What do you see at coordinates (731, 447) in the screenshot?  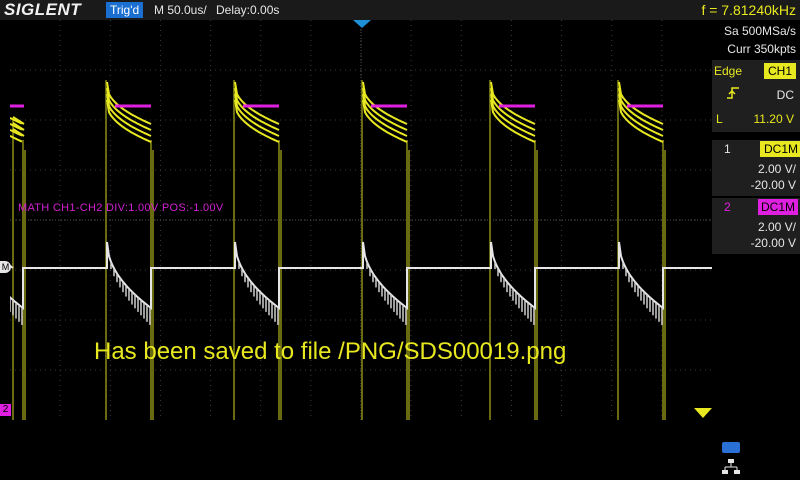 I see `usb-icon` at bounding box center [731, 447].